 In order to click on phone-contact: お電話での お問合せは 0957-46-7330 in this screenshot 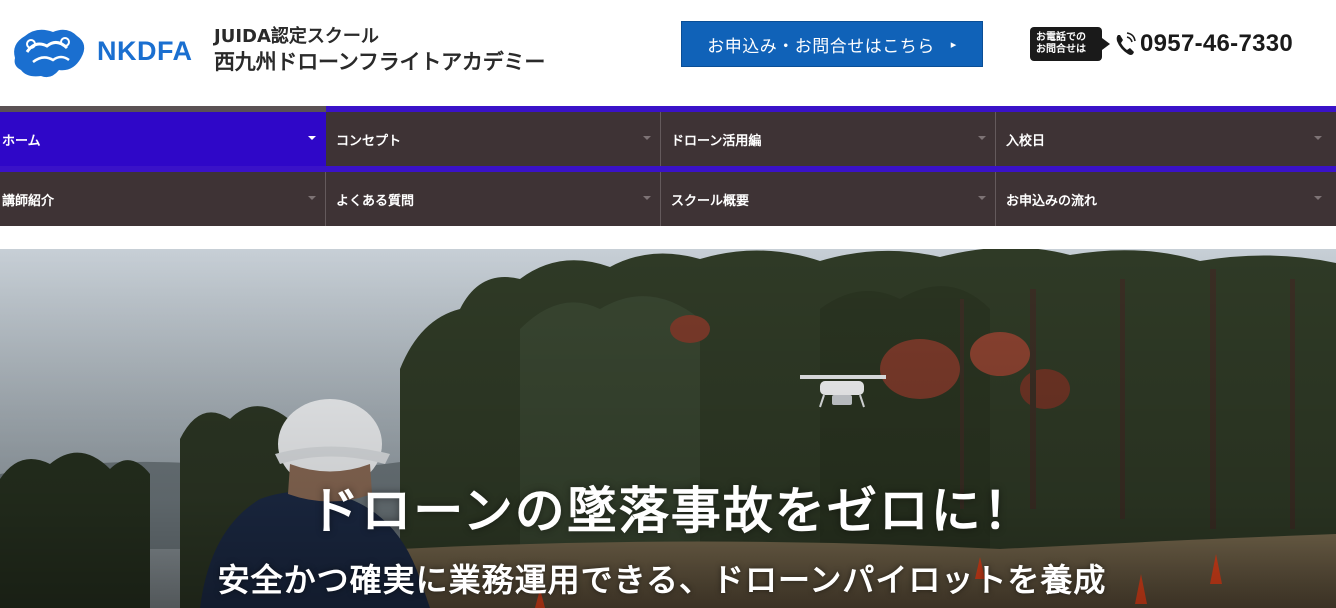, I will do `click(1161, 44)`.